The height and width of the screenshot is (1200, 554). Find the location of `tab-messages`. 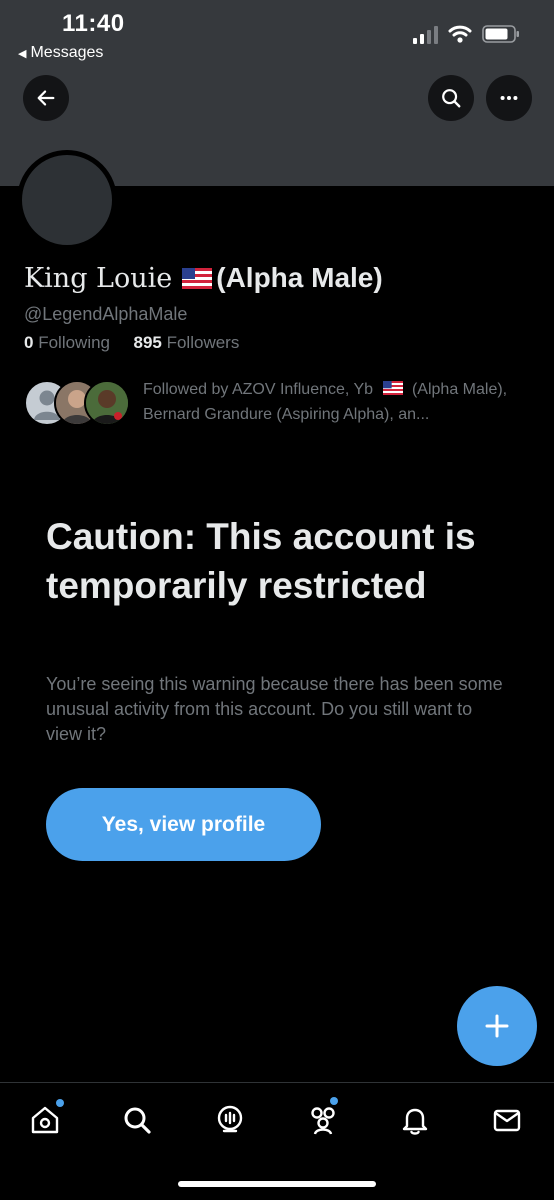

tab-messages is located at coordinates (507, 1120).